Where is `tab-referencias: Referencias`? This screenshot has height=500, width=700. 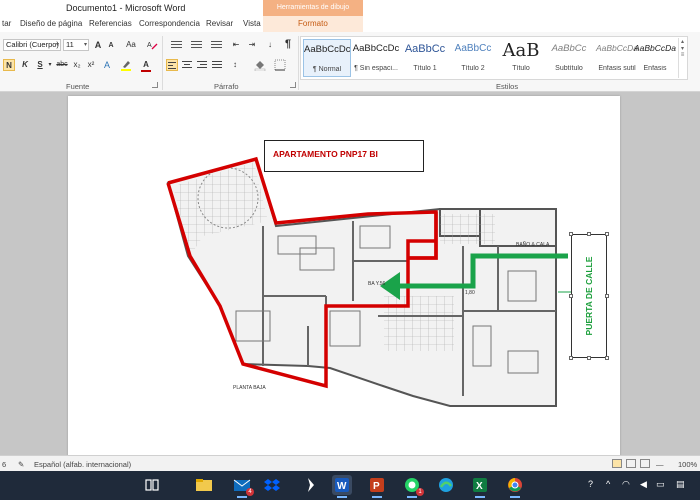
tab-referencias: Referencias is located at coordinates (110, 23).